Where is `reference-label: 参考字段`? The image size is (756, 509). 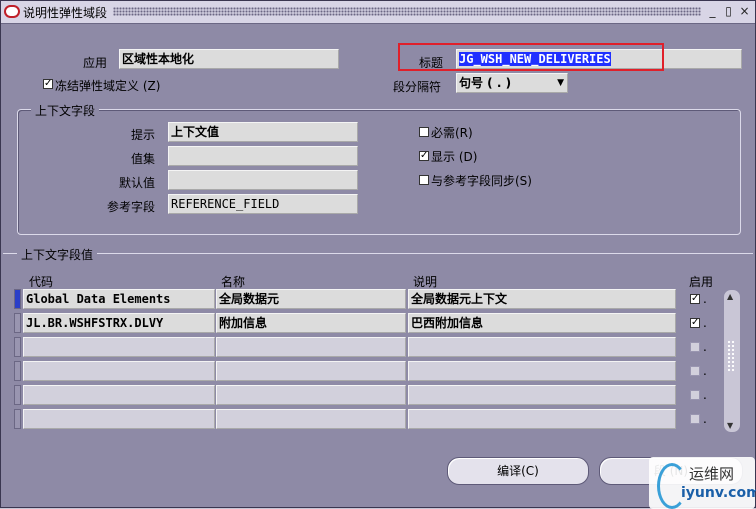 reference-label: 参考字段 is located at coordinates (131, 207).